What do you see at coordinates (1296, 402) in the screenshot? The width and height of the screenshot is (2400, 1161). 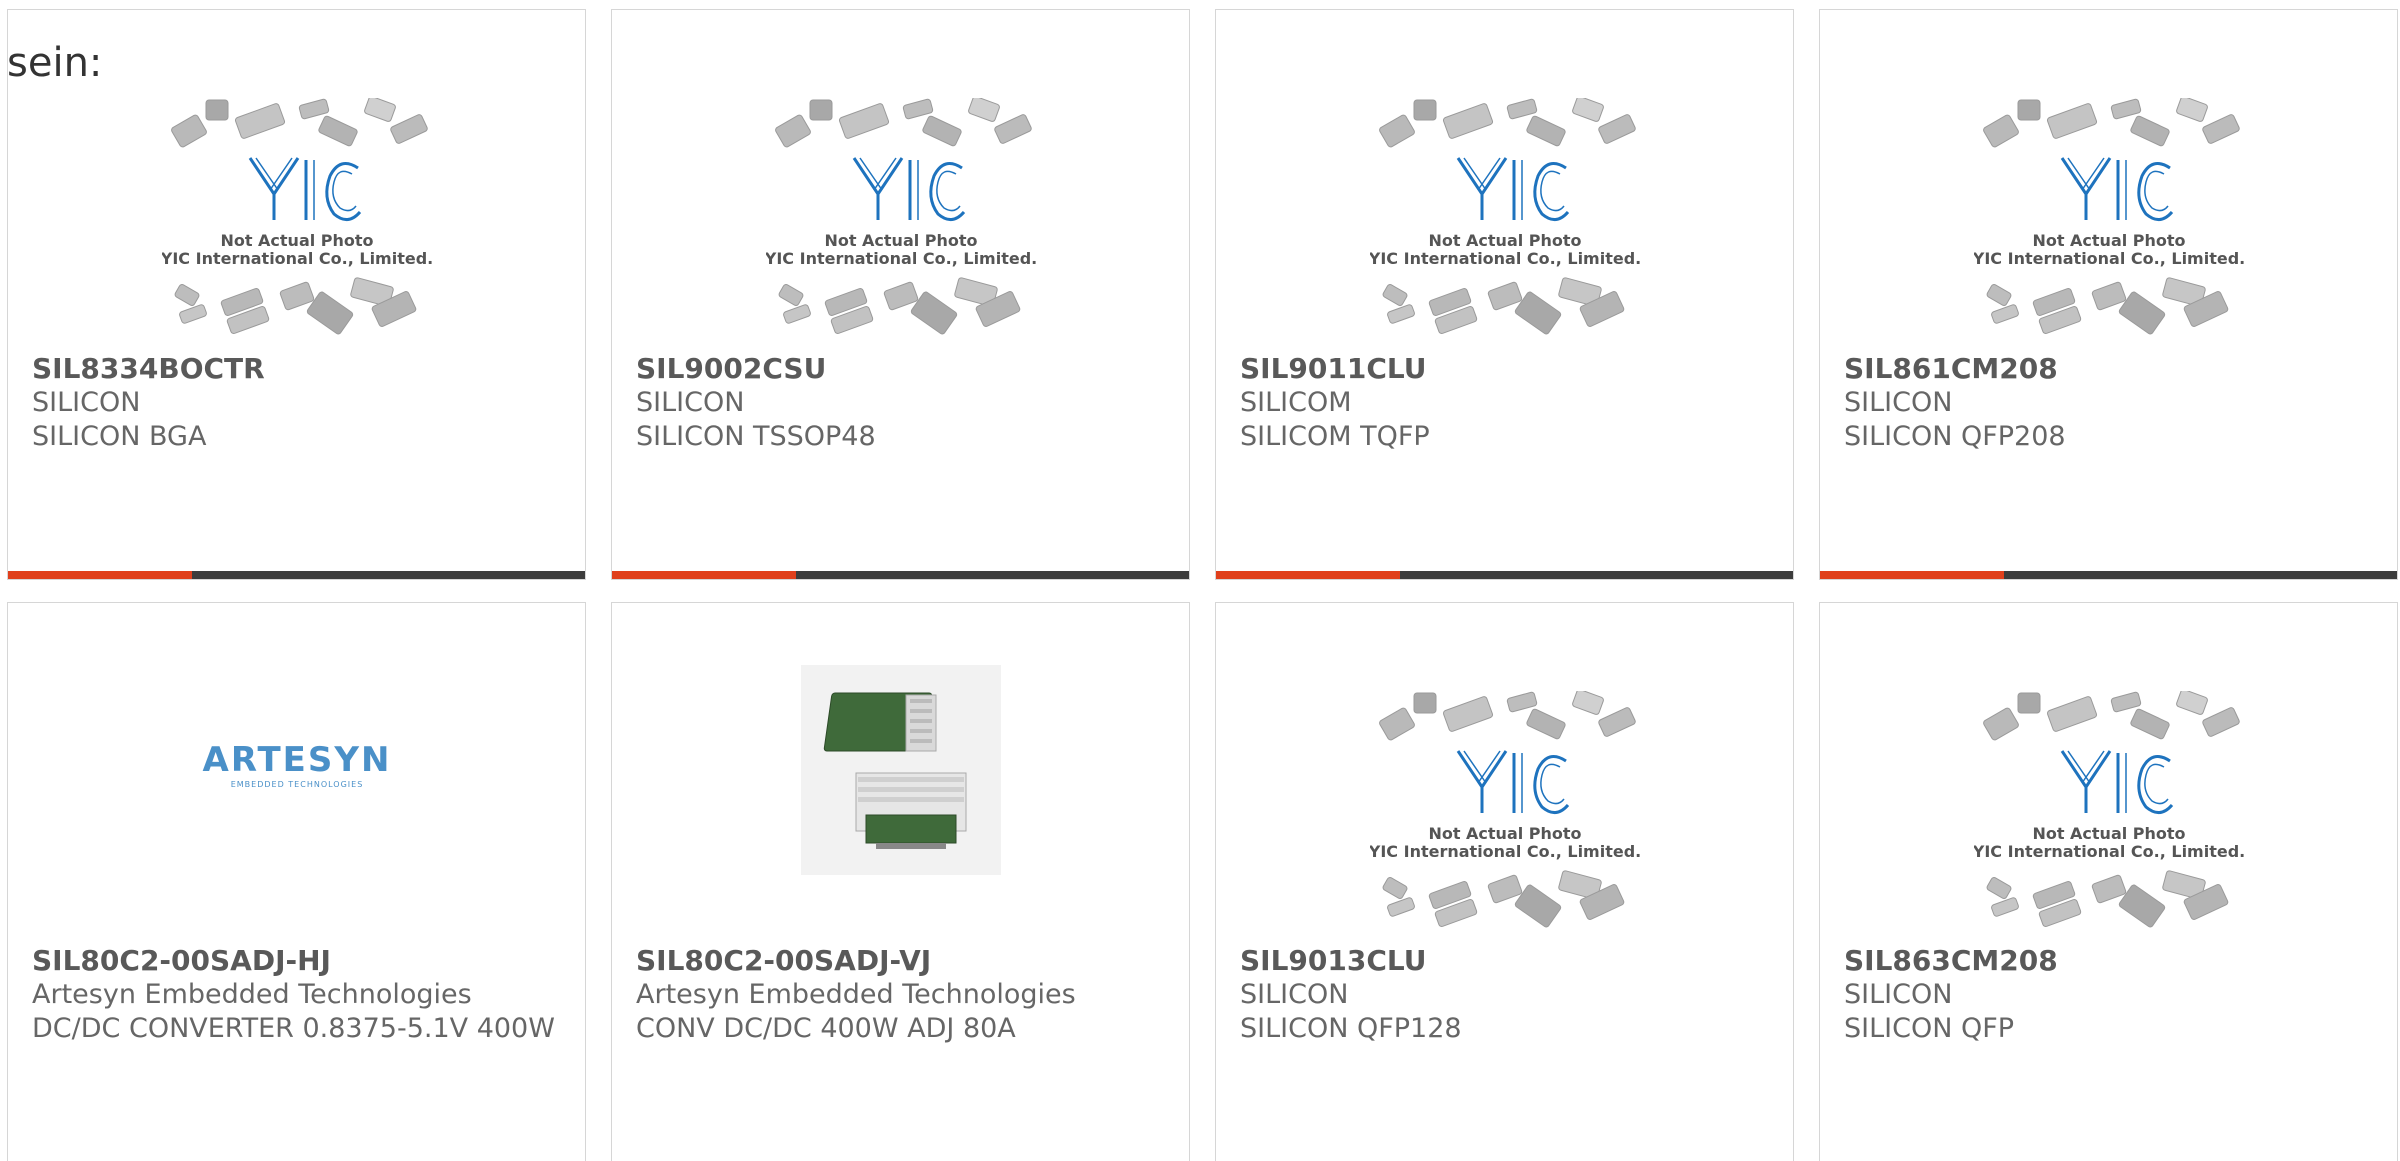 I see `product-manufacturer: SILICOM` at bounding box center [1296, 402].